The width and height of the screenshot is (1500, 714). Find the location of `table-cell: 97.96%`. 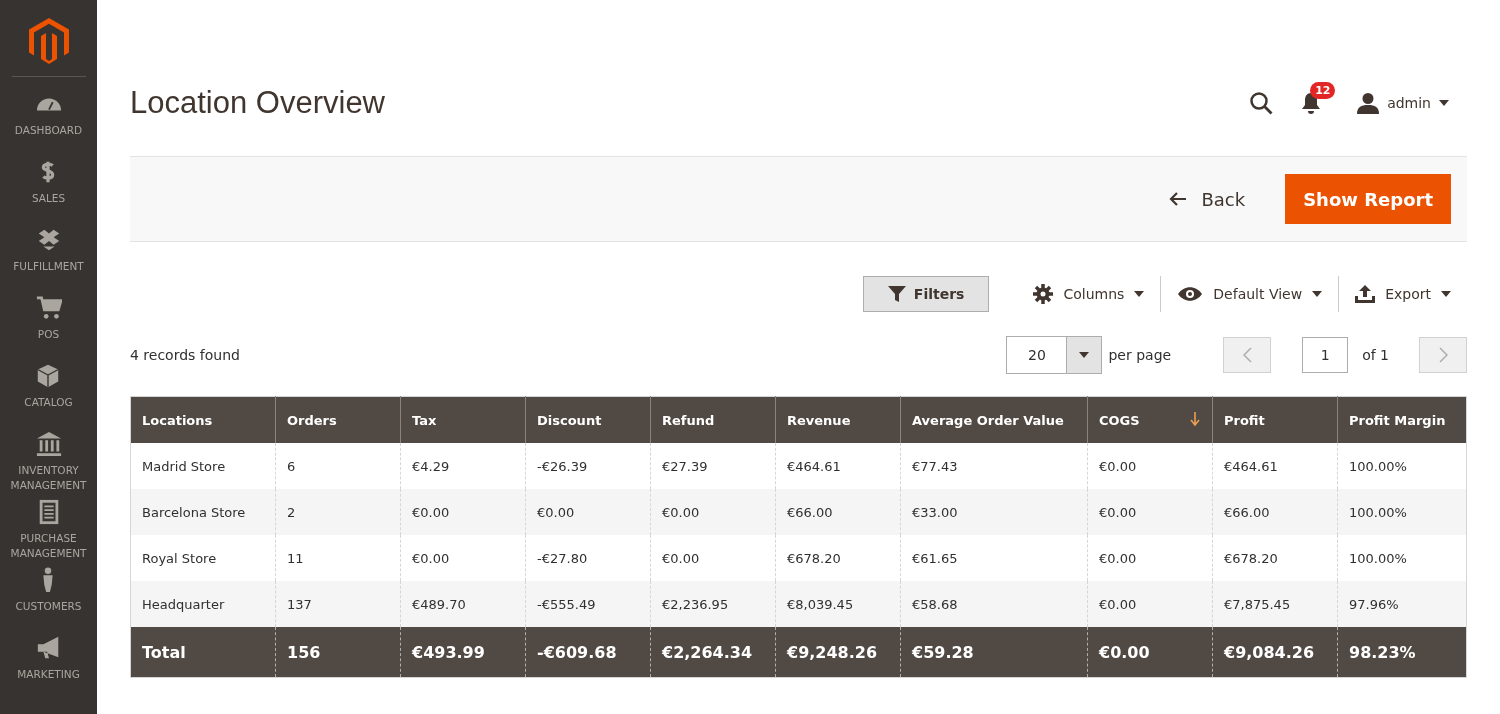

table-cell: 97.96% is located at coordinates (1402, 604).